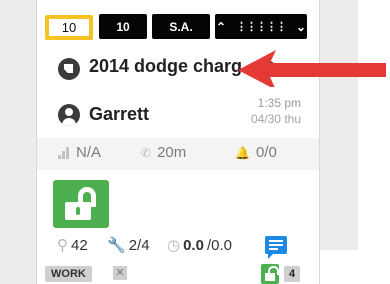 This screenshot has width=390, height=284. I want to click on chat-icon, so click(276, 247).